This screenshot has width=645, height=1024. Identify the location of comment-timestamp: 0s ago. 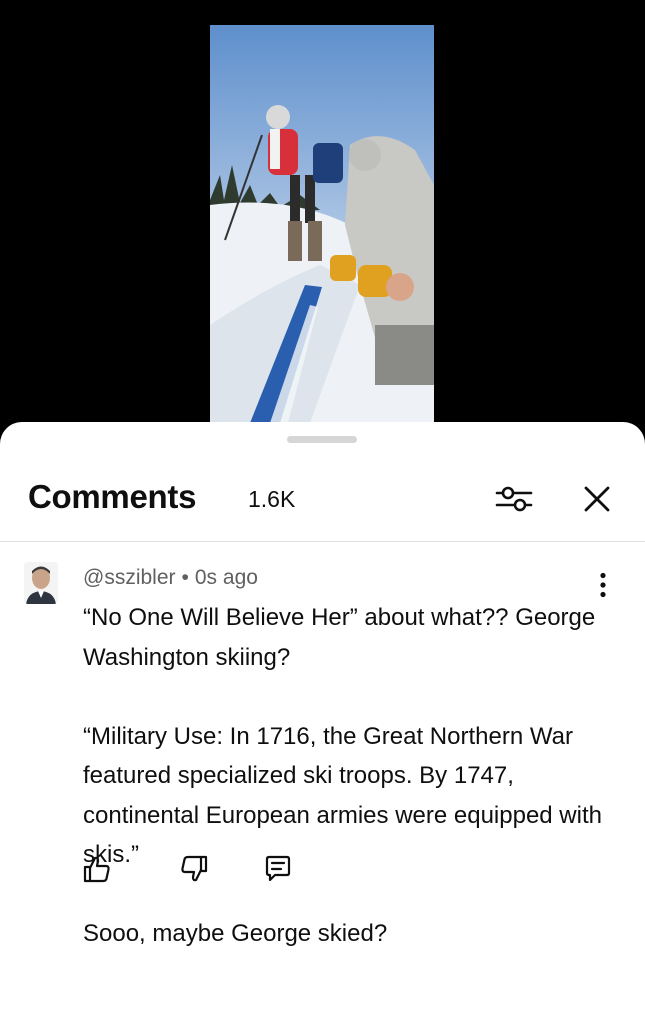
(226, 577).